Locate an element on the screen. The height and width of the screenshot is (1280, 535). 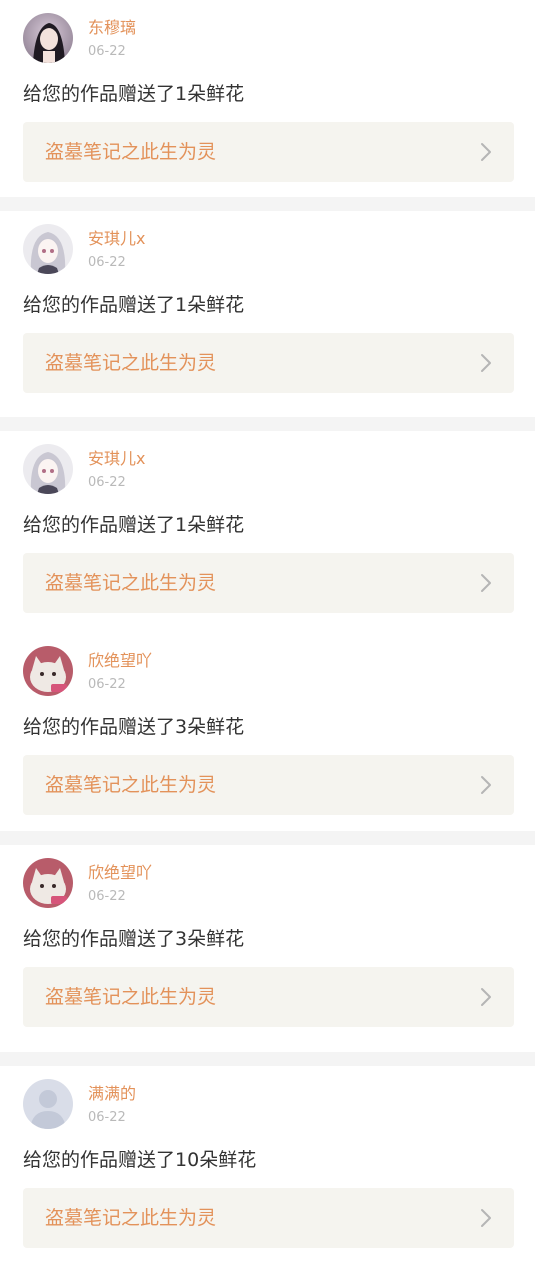
flower-count: 10 is located at coordinates (187, 1160).